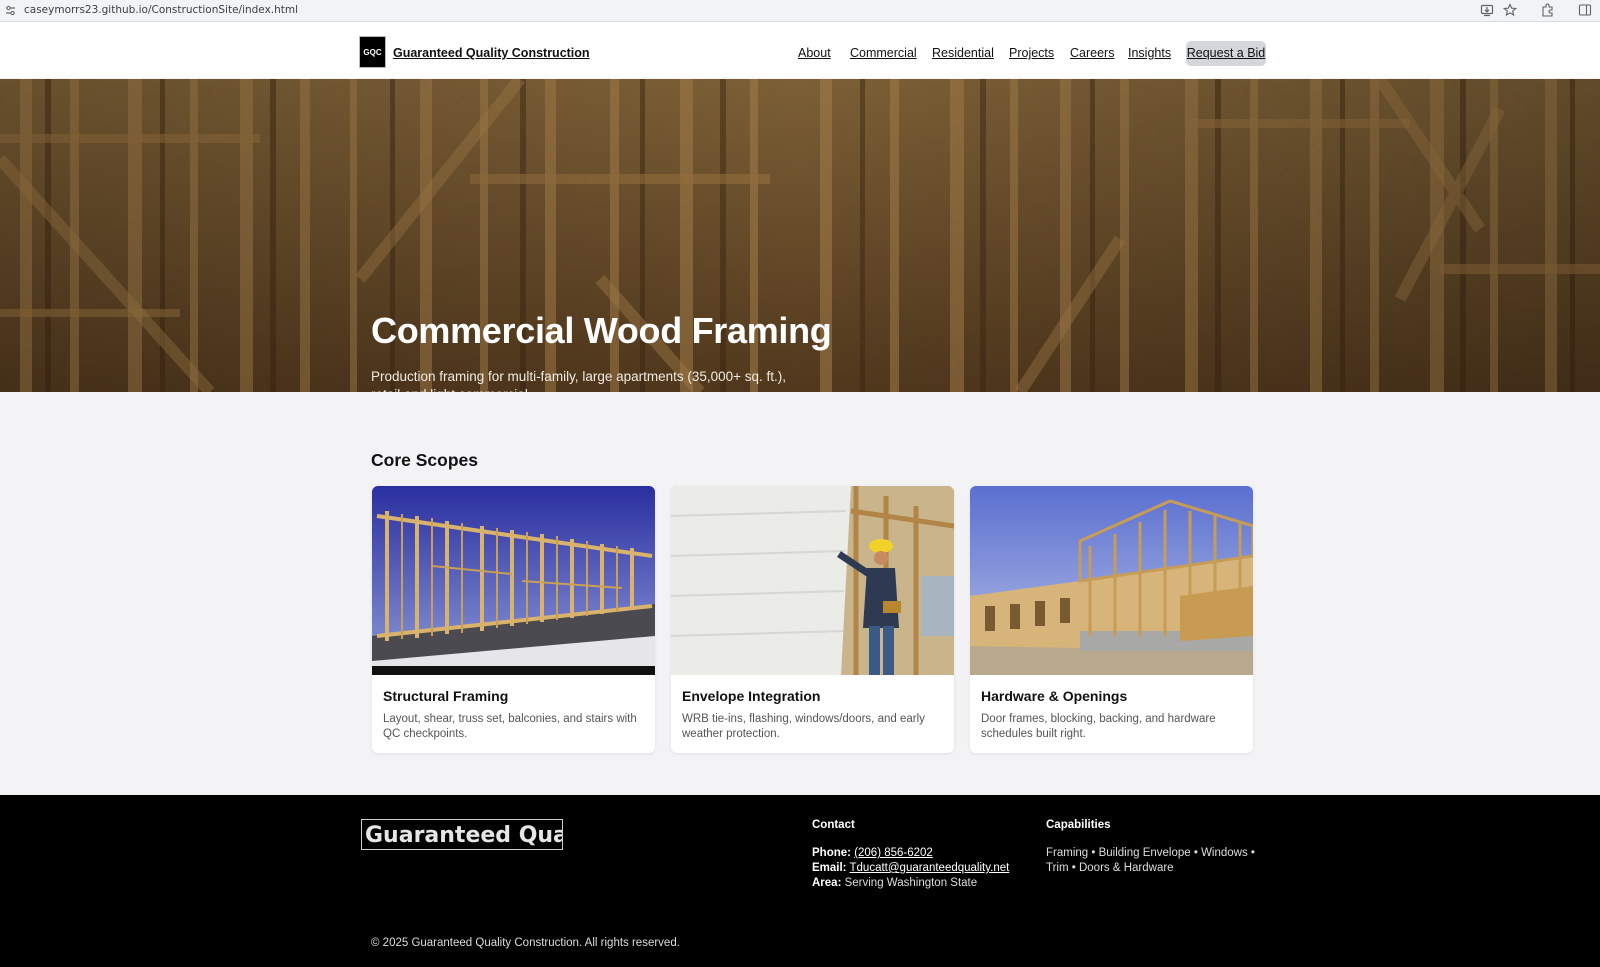  I want to click on extensions-icon, so click(1547, 10).